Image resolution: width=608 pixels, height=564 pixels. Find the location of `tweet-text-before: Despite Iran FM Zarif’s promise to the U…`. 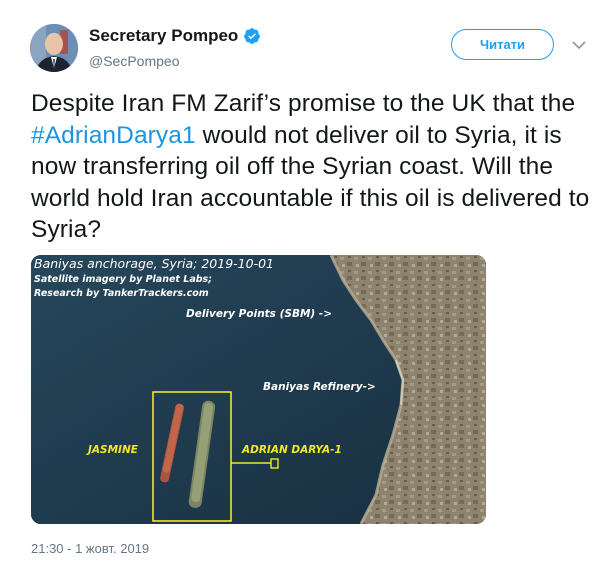

tweet-text-before: Despite Iran FM Zarif’s promise to the U… is located at coordinates (303, 103).